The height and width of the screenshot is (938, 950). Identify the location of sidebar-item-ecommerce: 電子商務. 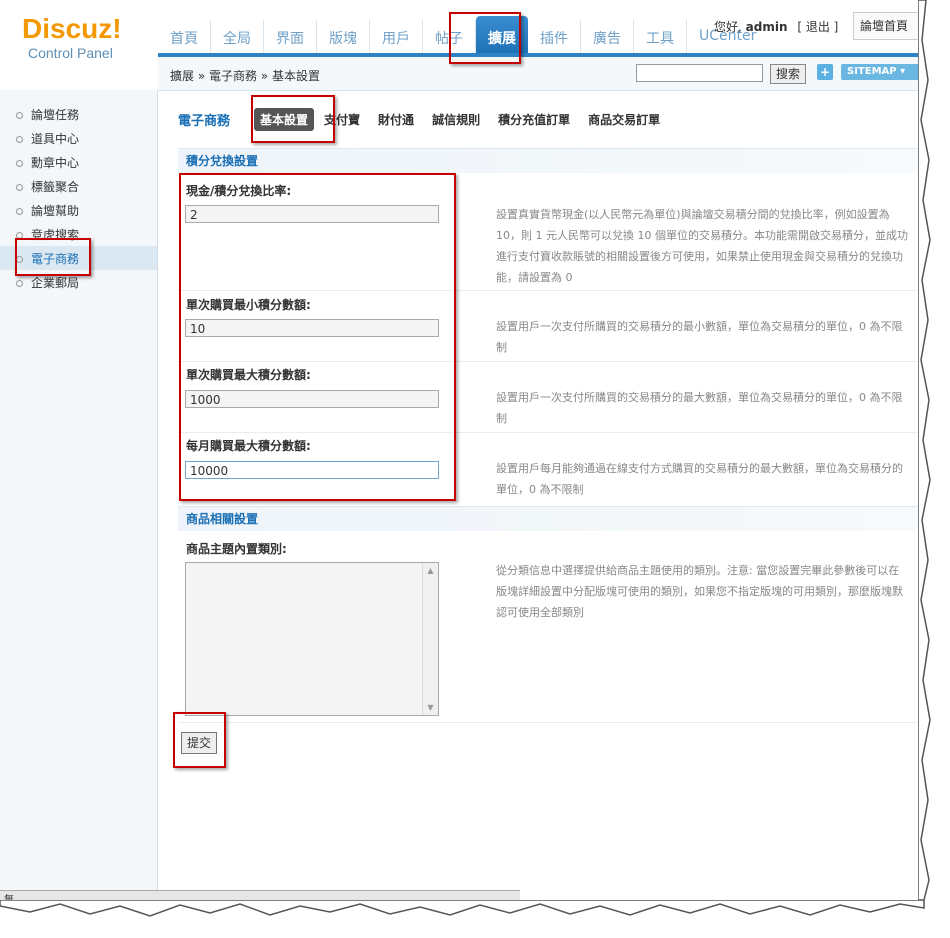
(47, 259).